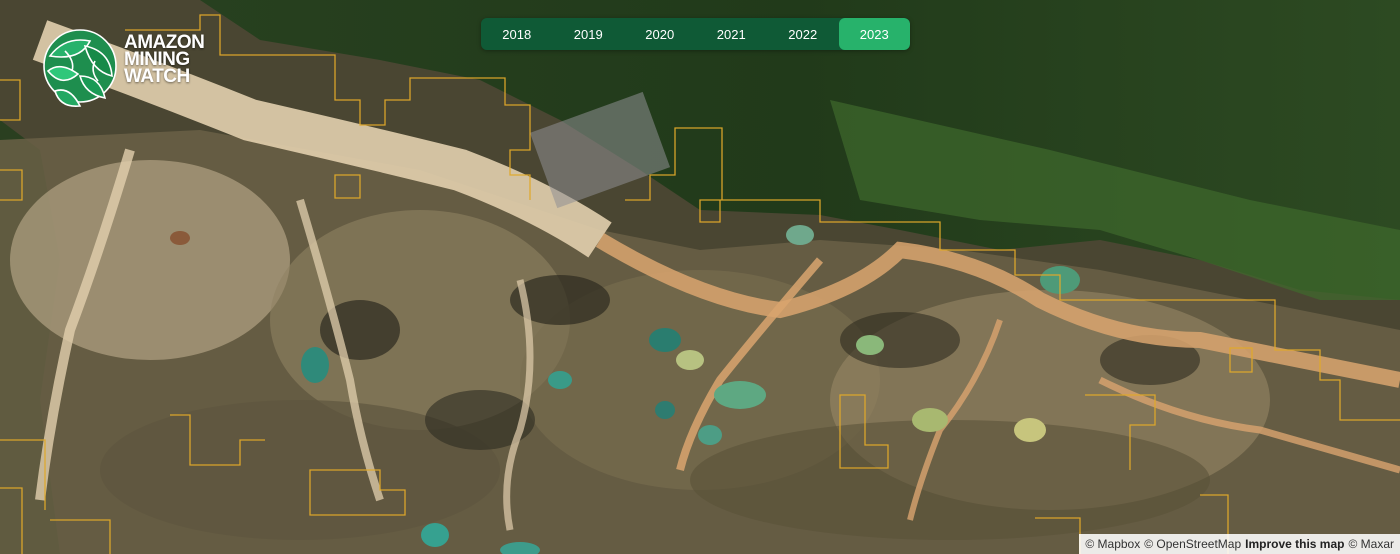  What do you see at coordinates (874, 34) in the screenshot?
I see `year-2023-button: 2023` at bounding box center [874, 34].